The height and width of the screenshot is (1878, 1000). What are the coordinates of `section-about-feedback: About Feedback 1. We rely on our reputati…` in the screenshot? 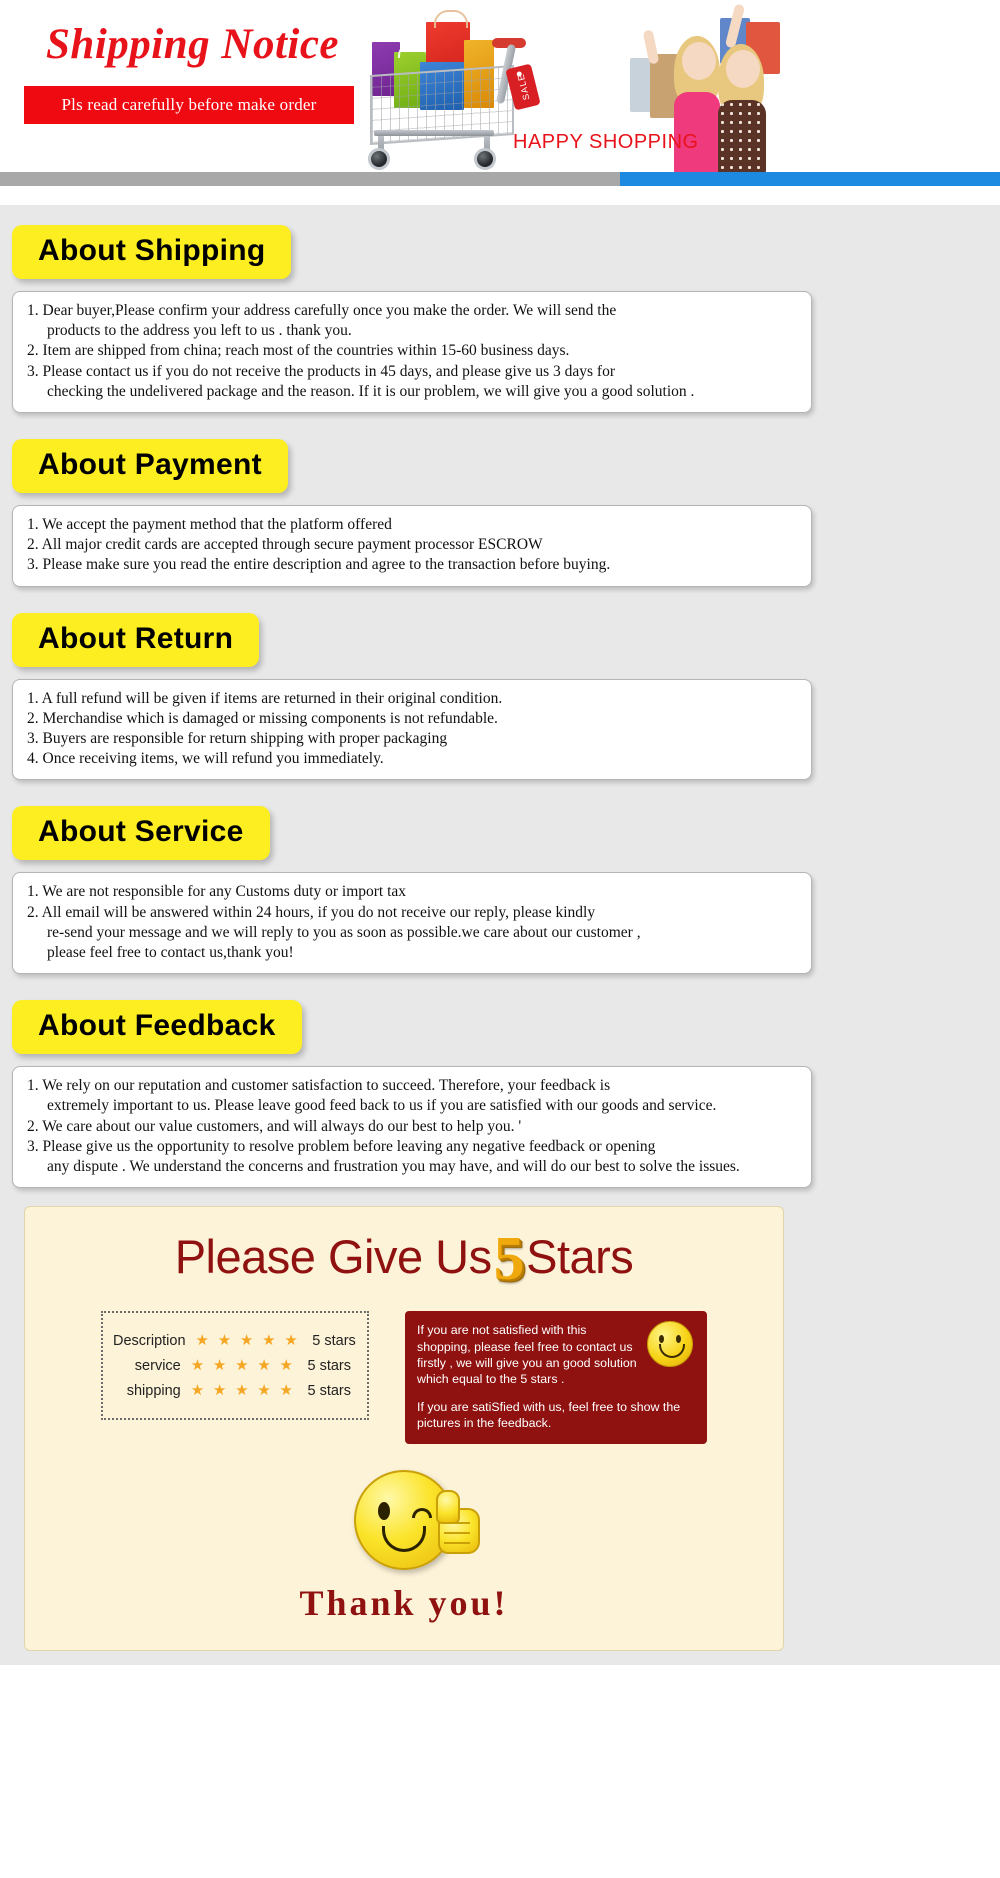 It's located at (500, 1084).